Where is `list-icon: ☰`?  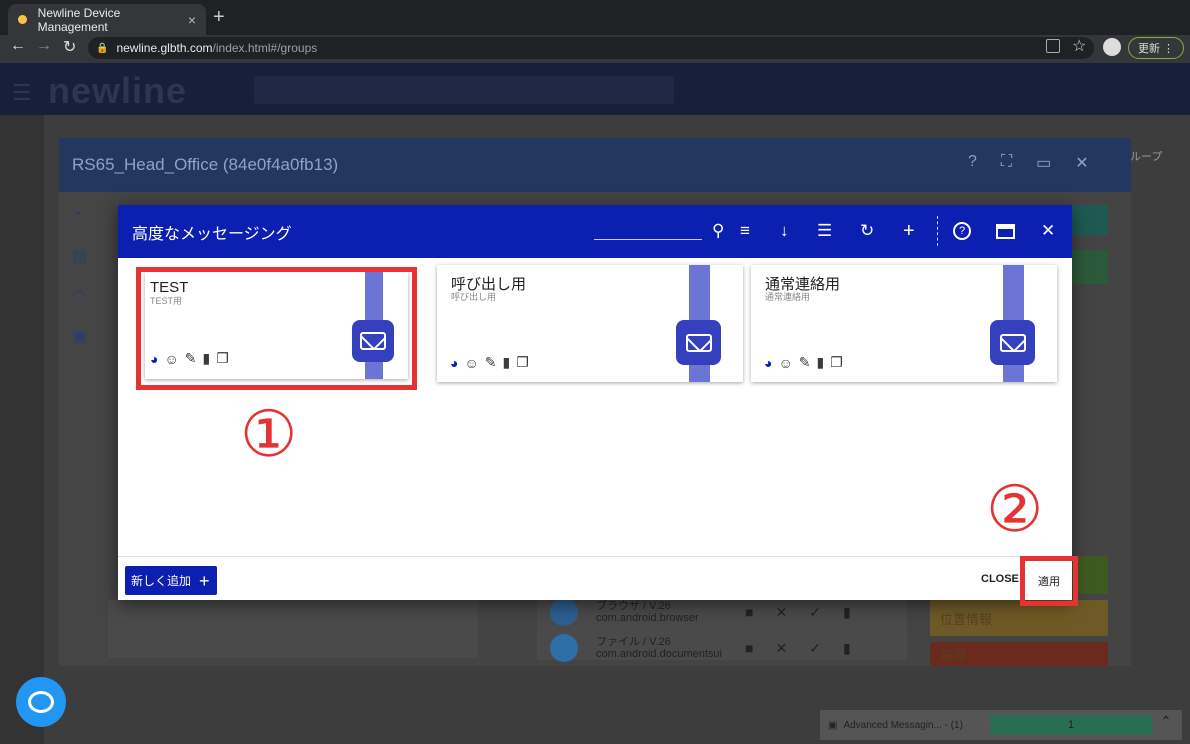
list-icon: ☰ is located at coordinates (824, 231).